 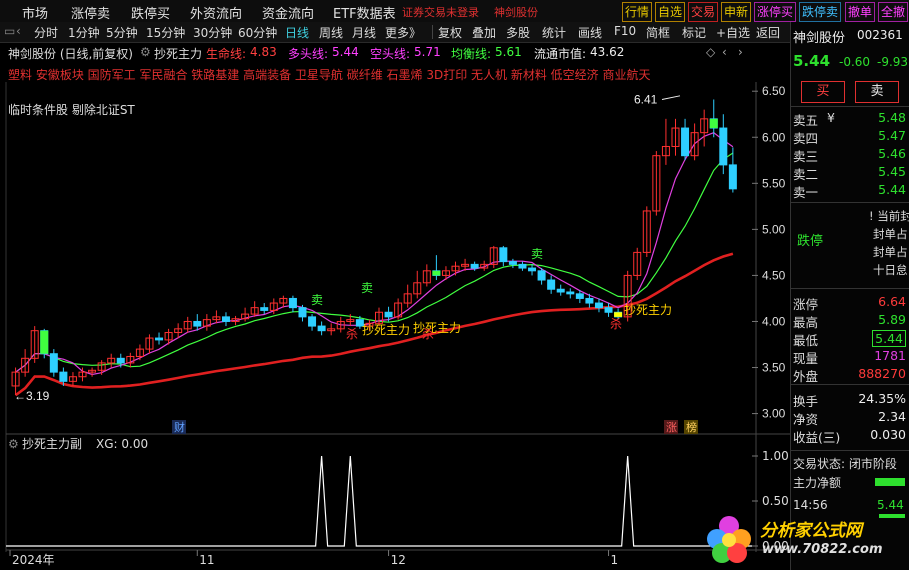 What do you see at coordinates (703, 12) in the screenshot?
I see `btn-trade: 交易` at bounding box center [703, 12].